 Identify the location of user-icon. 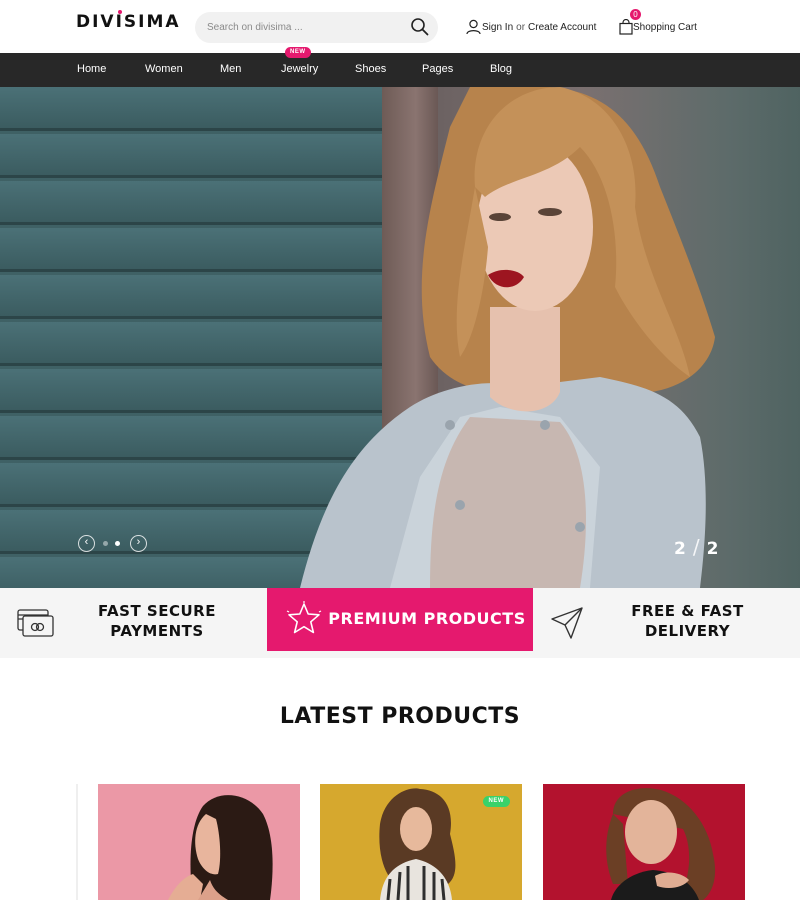
(473, 27).